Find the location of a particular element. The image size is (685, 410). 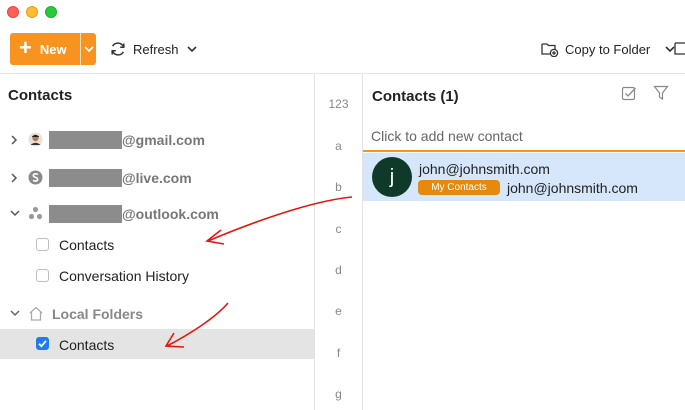

minimize-window-button is located at coordinates (32, 12).